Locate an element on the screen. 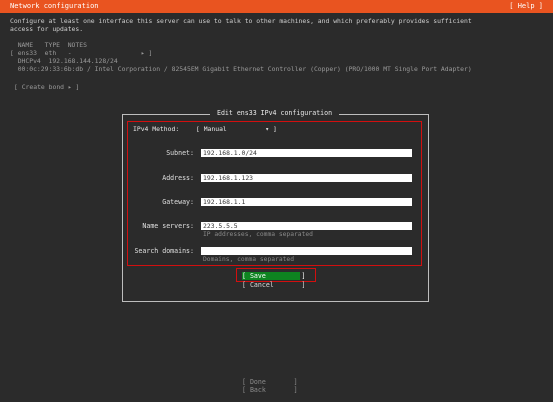 The image size is (553, 402). title-bar: Network configuration [ Help ] is located at coordinates (276, 6).